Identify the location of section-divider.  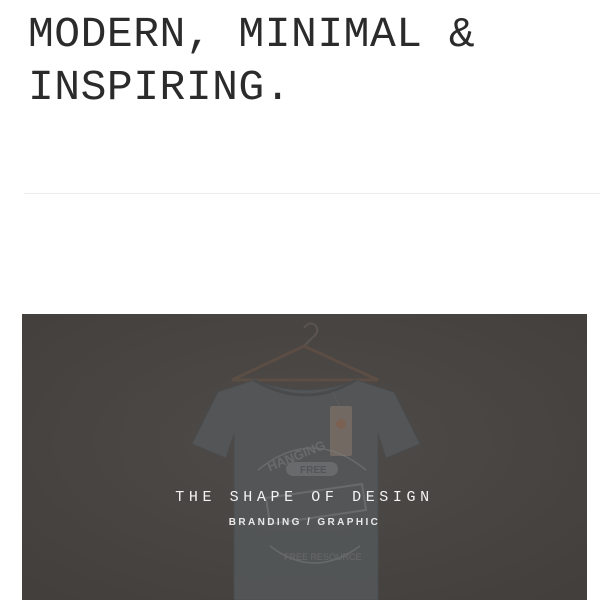
(312, 193).